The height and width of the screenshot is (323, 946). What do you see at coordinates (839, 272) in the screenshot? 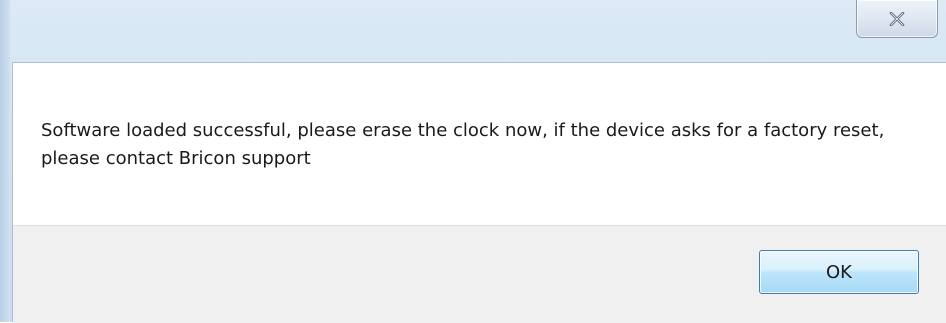
I see `ok-button: OK` at bounding box center [839, 272].